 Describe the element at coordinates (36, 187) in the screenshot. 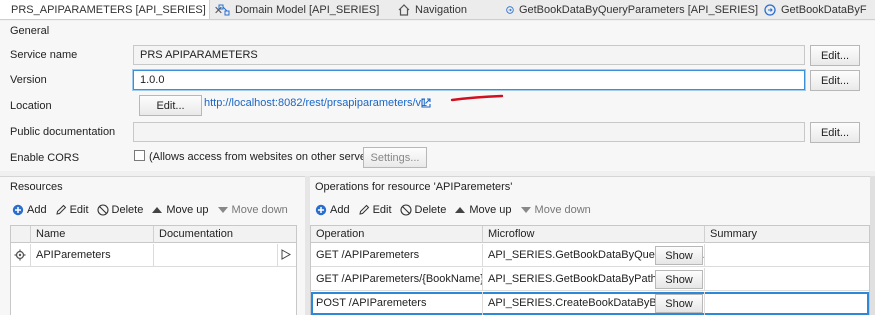

I see `resources-title: Resources` at that location.